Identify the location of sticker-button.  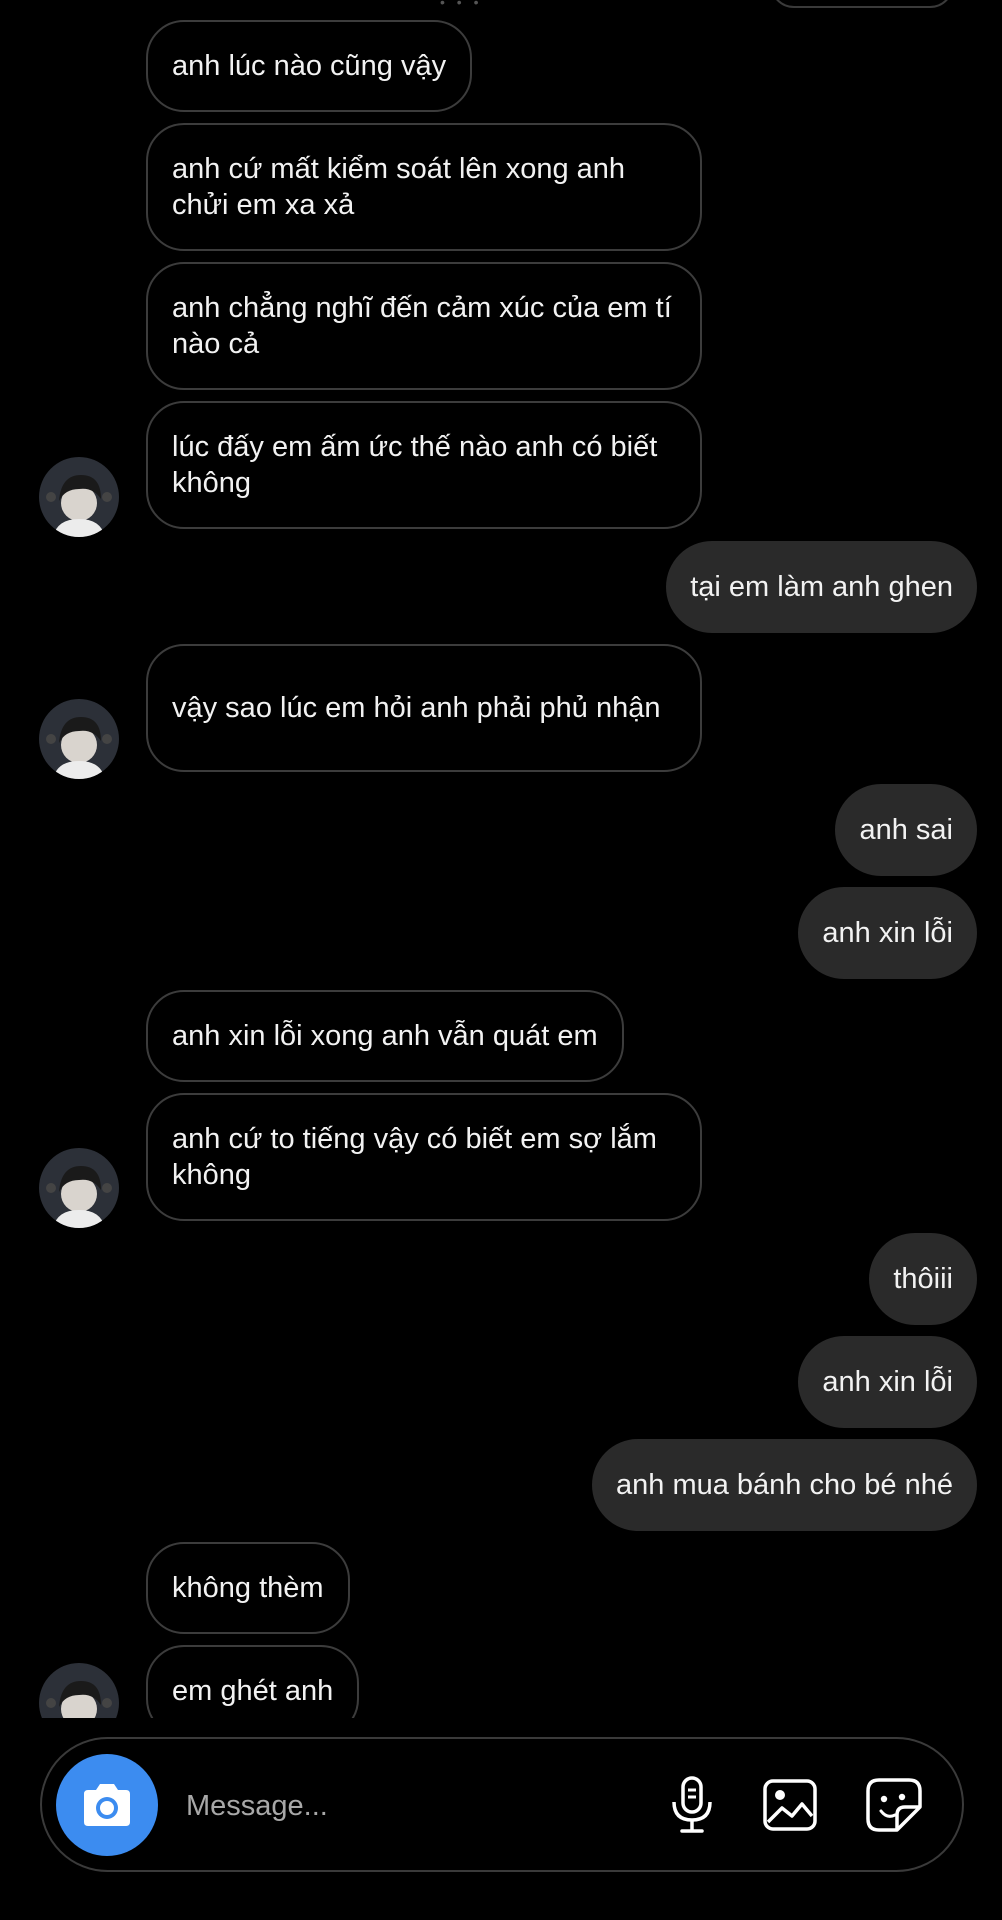
(894, 1805).